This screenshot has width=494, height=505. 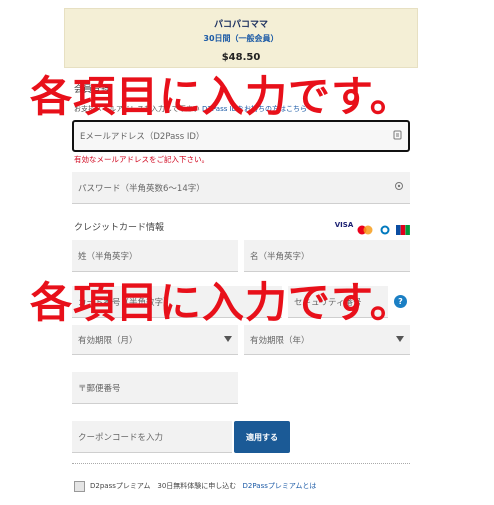 I want to click on card-brand-logos: VISA, so click(x=372, y=229).